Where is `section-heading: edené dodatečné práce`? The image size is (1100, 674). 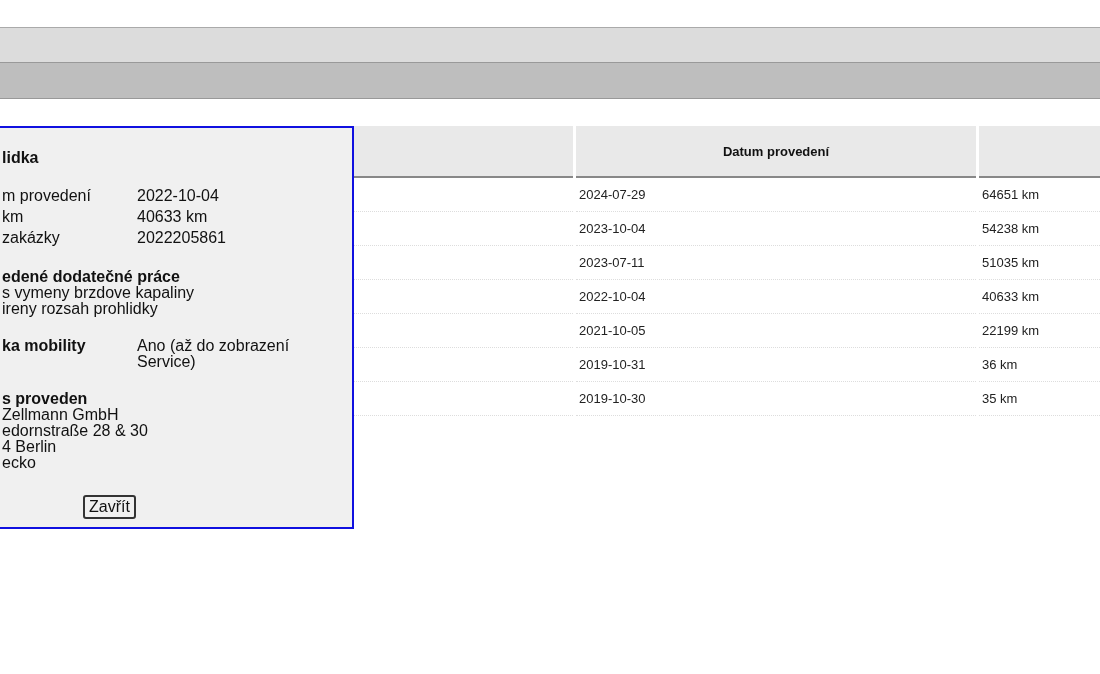
section-heading: edené dodatečné práce is located at coordinates (91, 277).